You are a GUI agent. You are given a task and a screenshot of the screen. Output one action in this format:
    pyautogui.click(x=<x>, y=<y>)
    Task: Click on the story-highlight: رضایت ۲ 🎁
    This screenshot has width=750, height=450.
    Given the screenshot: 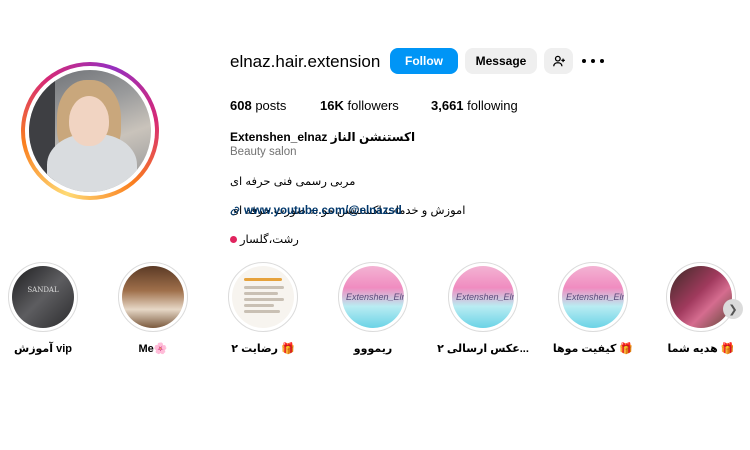 What is the action you would take?
    pyautogui.click(x=263, y=308)
    